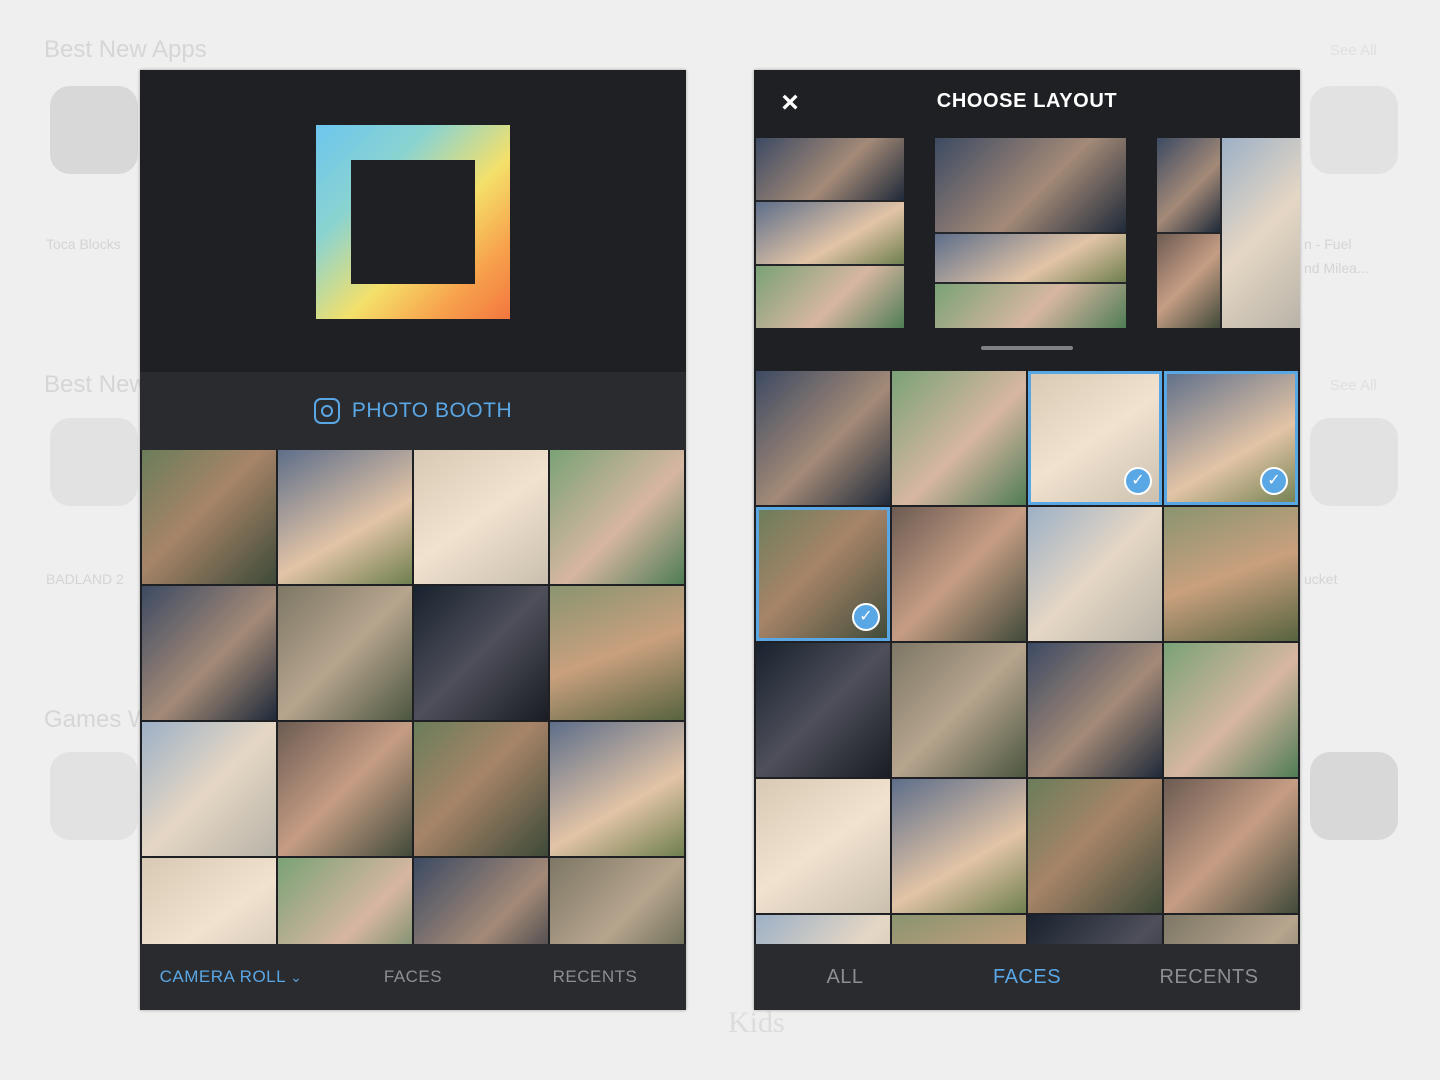 The width and height of the screenshot is (1440, 1080). I want to click on page-title: CHOOSE LAYOUT, so click(1027, 101).